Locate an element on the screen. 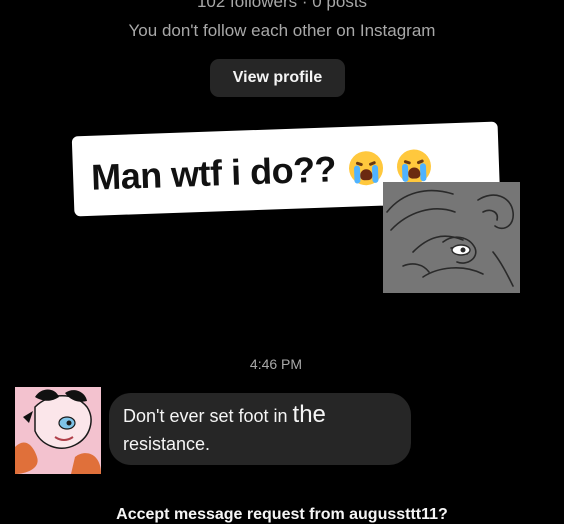  profile-stats: 102 followers · 0 posts is located at coordinates (282, 5).